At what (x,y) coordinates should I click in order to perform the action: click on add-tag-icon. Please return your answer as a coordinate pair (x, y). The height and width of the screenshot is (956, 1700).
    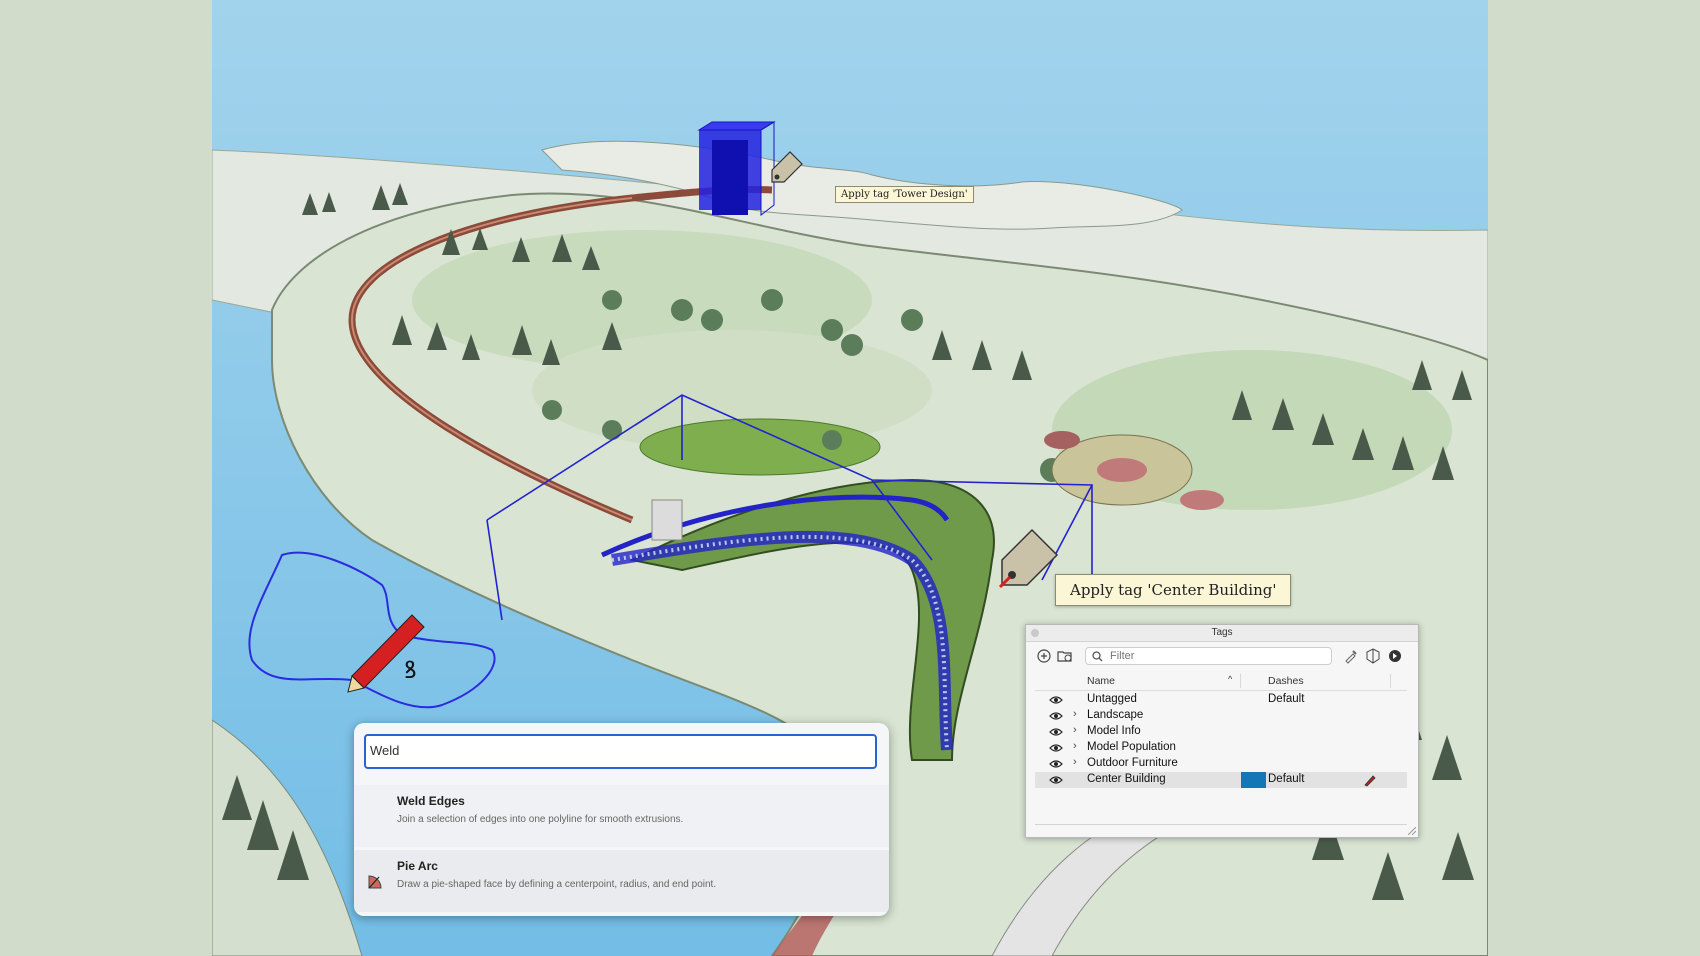
    Looking at the image, I should click on (1044, 656).